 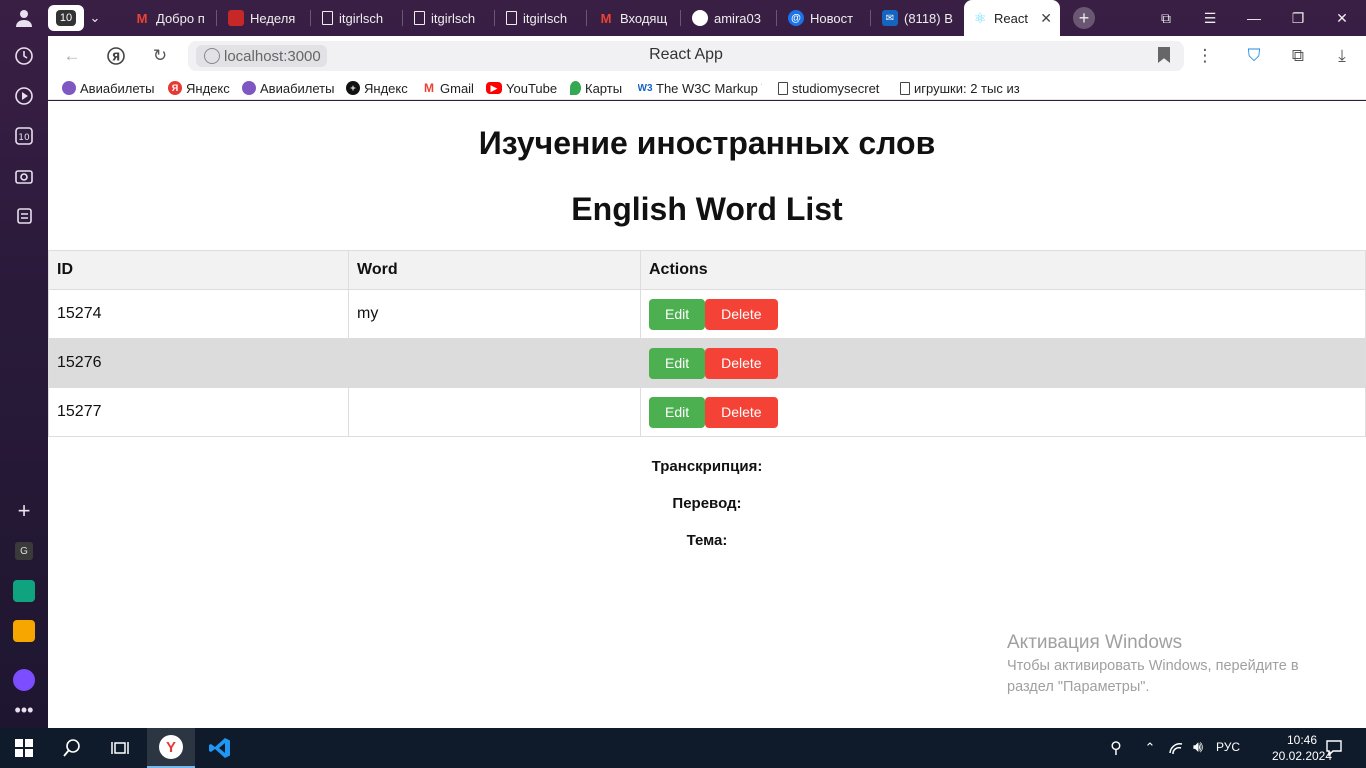 I want to click on cell-actions: Edit Delete, so click(x=1003, y=412).